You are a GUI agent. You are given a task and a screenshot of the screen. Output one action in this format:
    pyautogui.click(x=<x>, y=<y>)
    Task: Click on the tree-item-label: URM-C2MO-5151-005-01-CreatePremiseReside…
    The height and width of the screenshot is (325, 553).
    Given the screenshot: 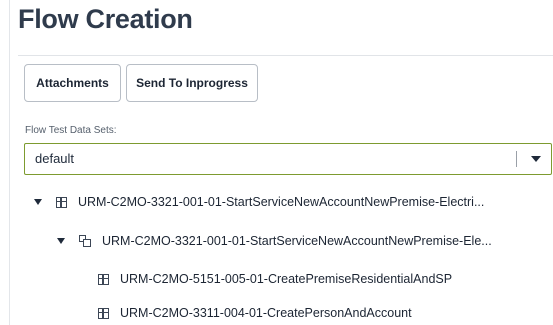 What is the action you would take?
    pyautogui.click(x=286, y=279)
    